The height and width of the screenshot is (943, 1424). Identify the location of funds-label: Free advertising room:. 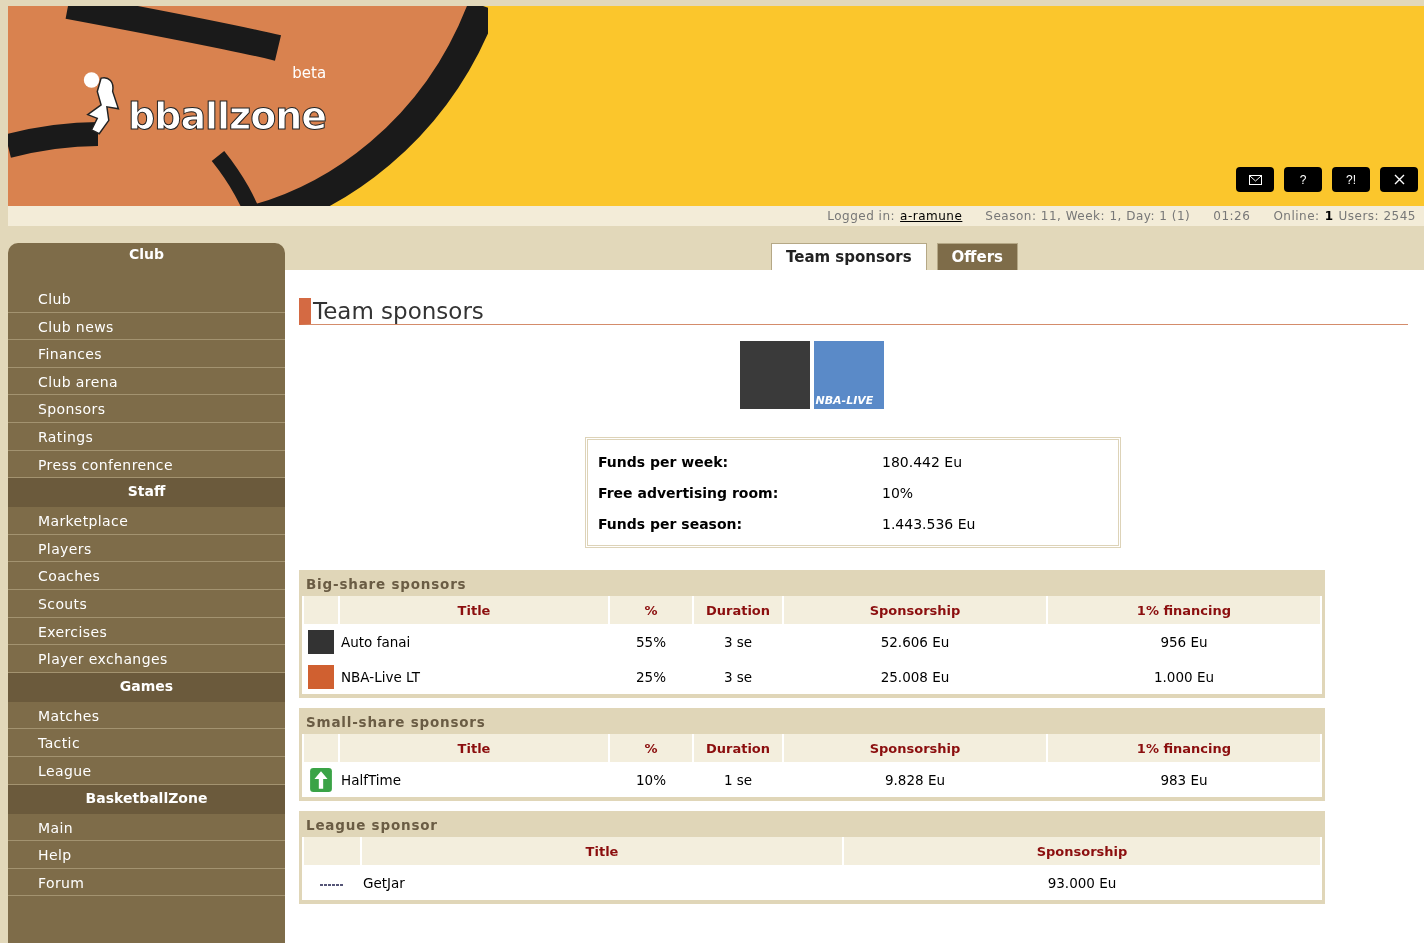
(689, 492).